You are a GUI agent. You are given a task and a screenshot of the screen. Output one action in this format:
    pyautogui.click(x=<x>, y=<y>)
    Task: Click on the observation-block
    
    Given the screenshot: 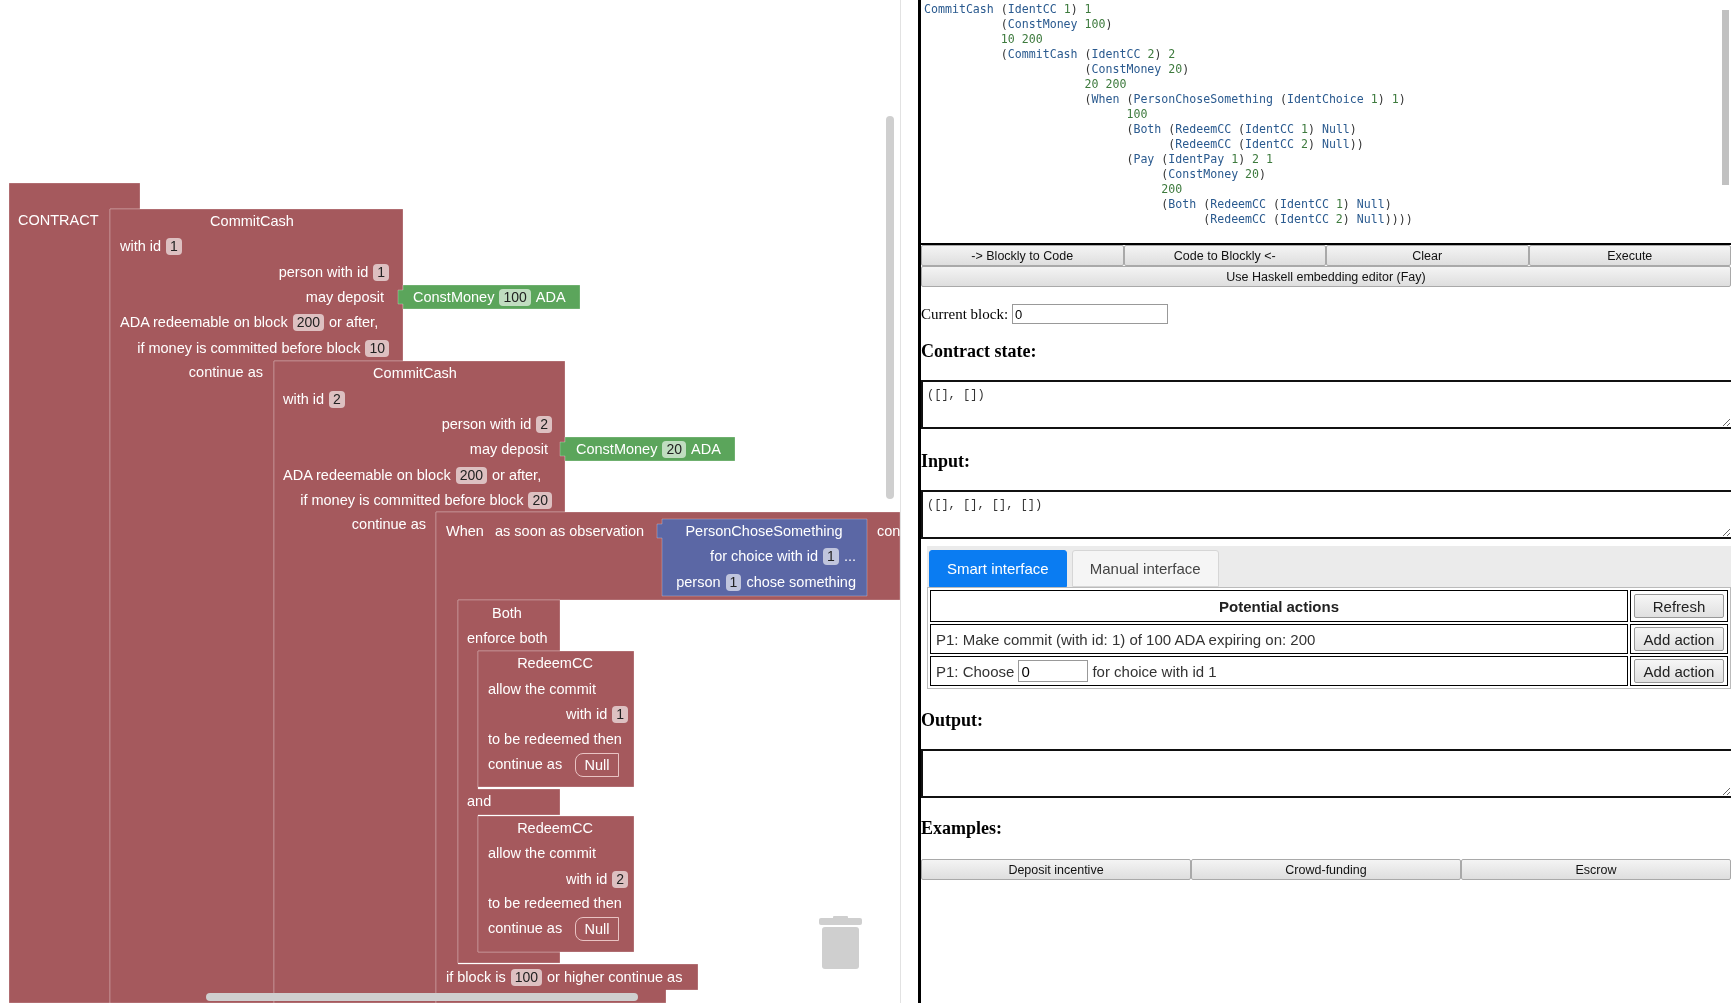 What is the action you would take?
    pyautogui.click(x=762, y=557)
    